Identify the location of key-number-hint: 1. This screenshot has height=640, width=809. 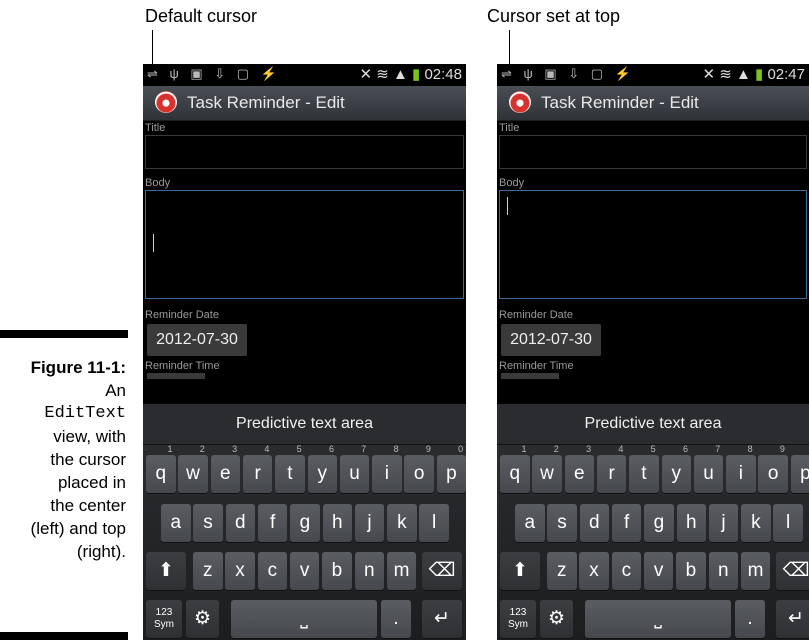
(524, 449).